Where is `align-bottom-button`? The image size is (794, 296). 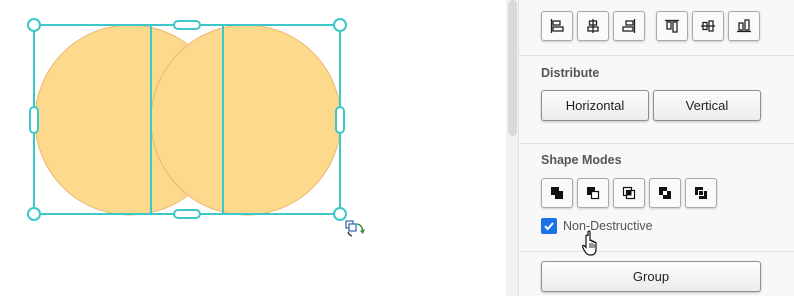 align-bottom-button is located at coordinates (744, 26).